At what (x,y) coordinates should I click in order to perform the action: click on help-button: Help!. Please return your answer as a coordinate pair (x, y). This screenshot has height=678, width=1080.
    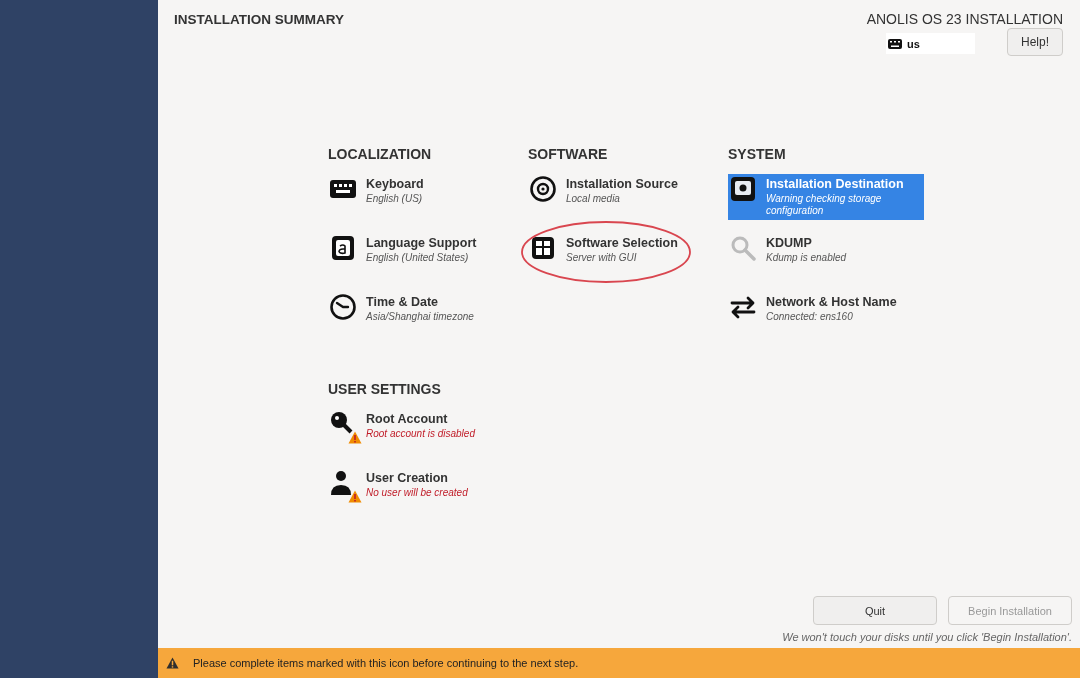
    Looking at the image, I should click on (1035, 42).